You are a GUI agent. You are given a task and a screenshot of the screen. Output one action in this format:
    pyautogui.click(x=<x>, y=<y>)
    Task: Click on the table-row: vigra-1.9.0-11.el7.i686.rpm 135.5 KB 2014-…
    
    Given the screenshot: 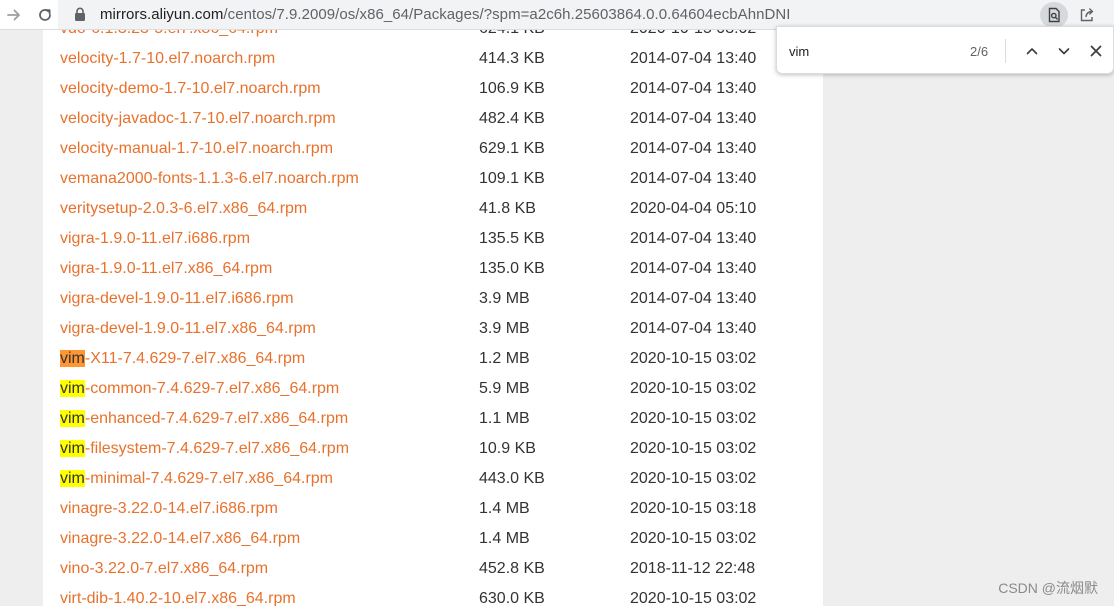 What is the action you would take?
    pyautogui.click(x=433, y=240)
    